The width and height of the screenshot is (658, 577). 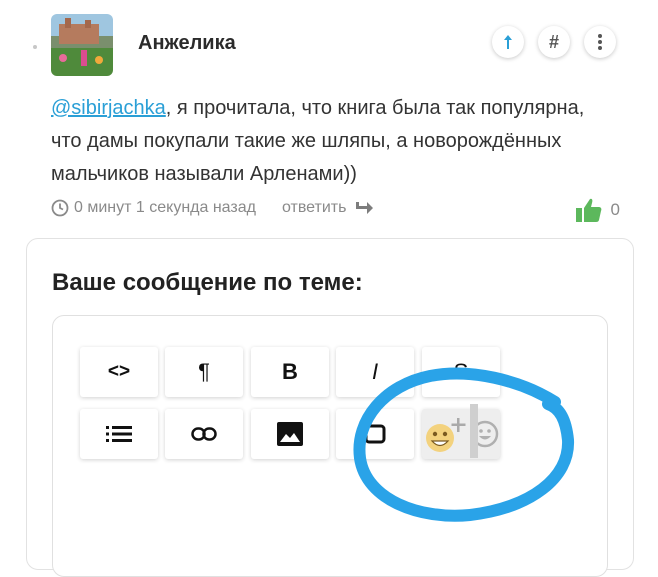 I want to click on like-widget: 0, so click(x=597, y=210).